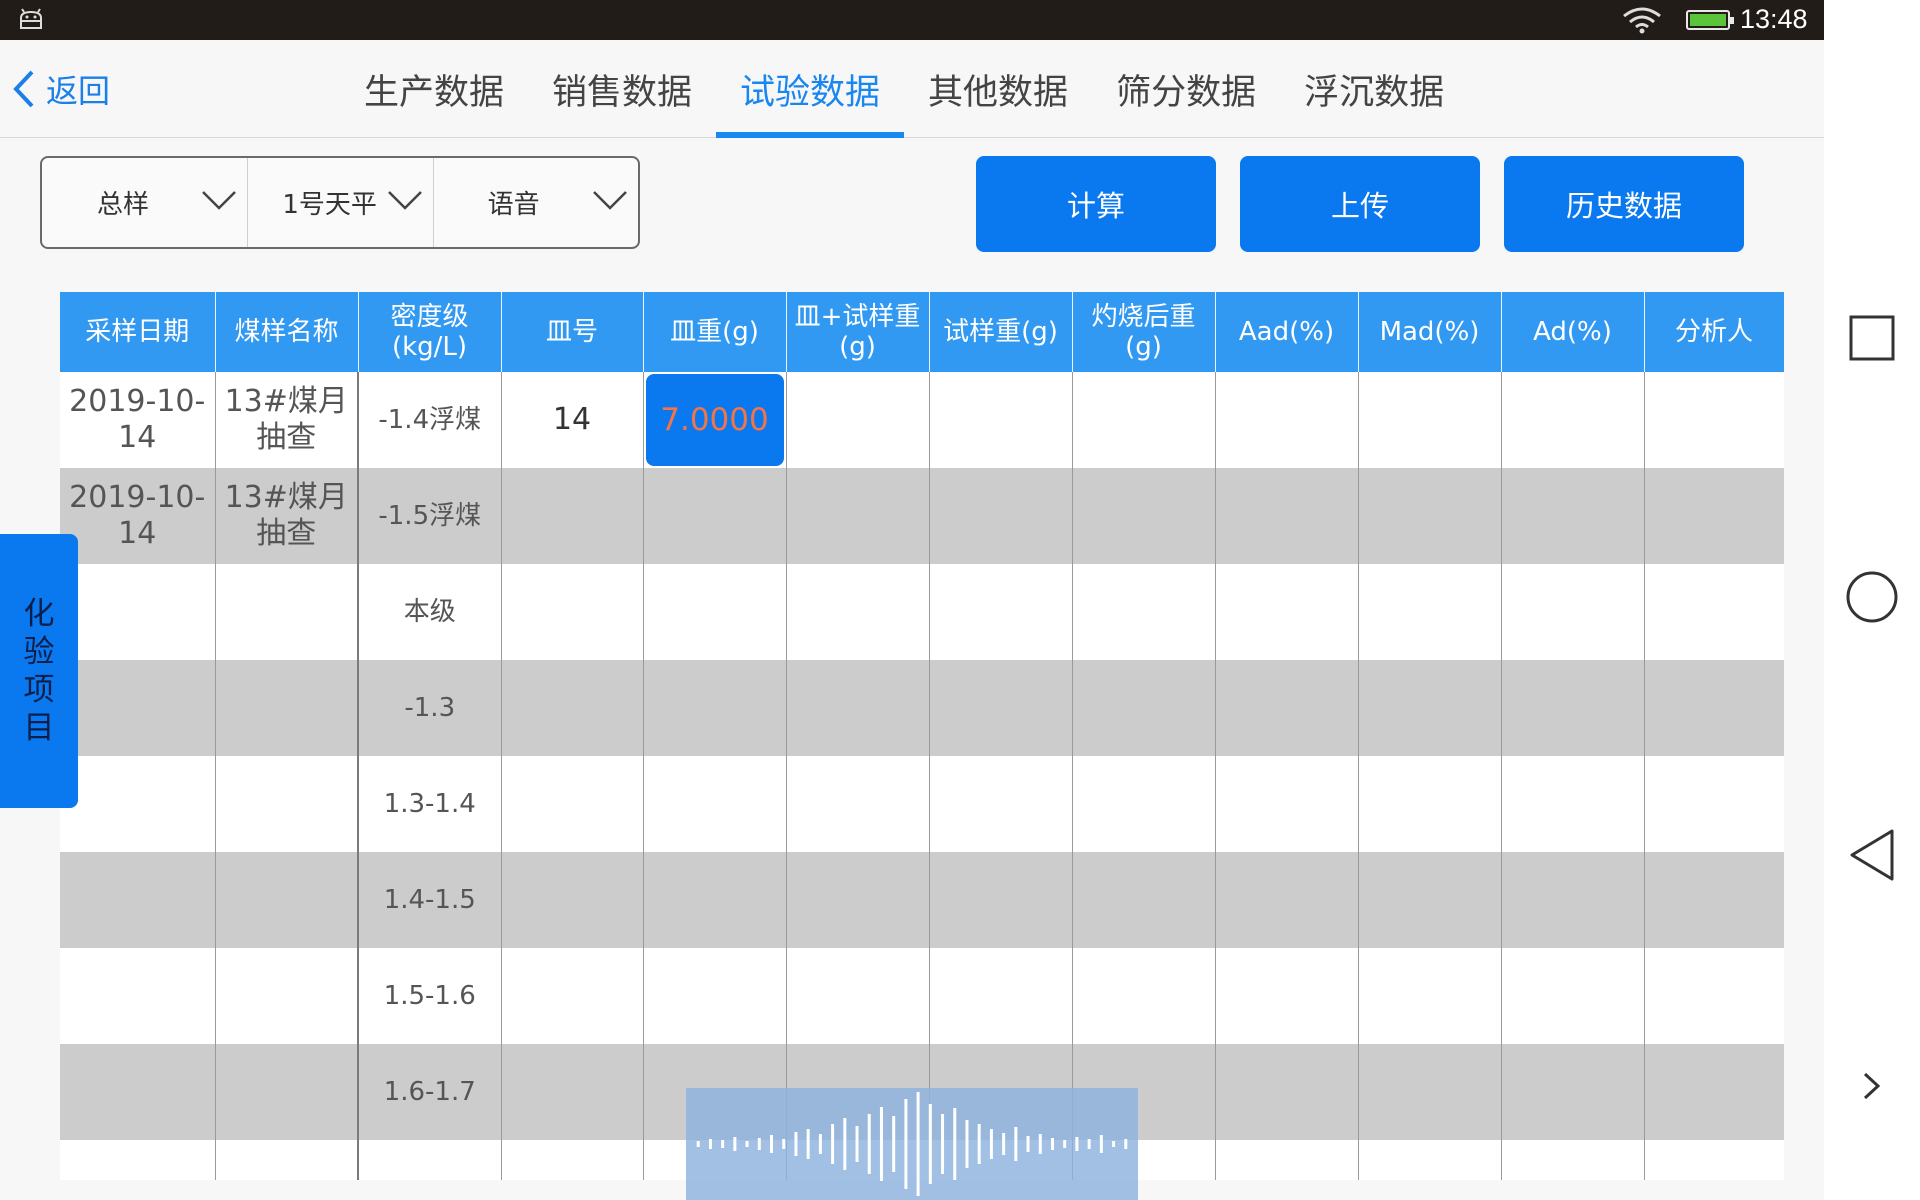 The height and width of the screenshot is (1200, 1920). What do you see at coordinates (1374, 89) in the screenshot?
I see `tab-float-sink: 浮沉数据` at bounding box center [1374, 89].